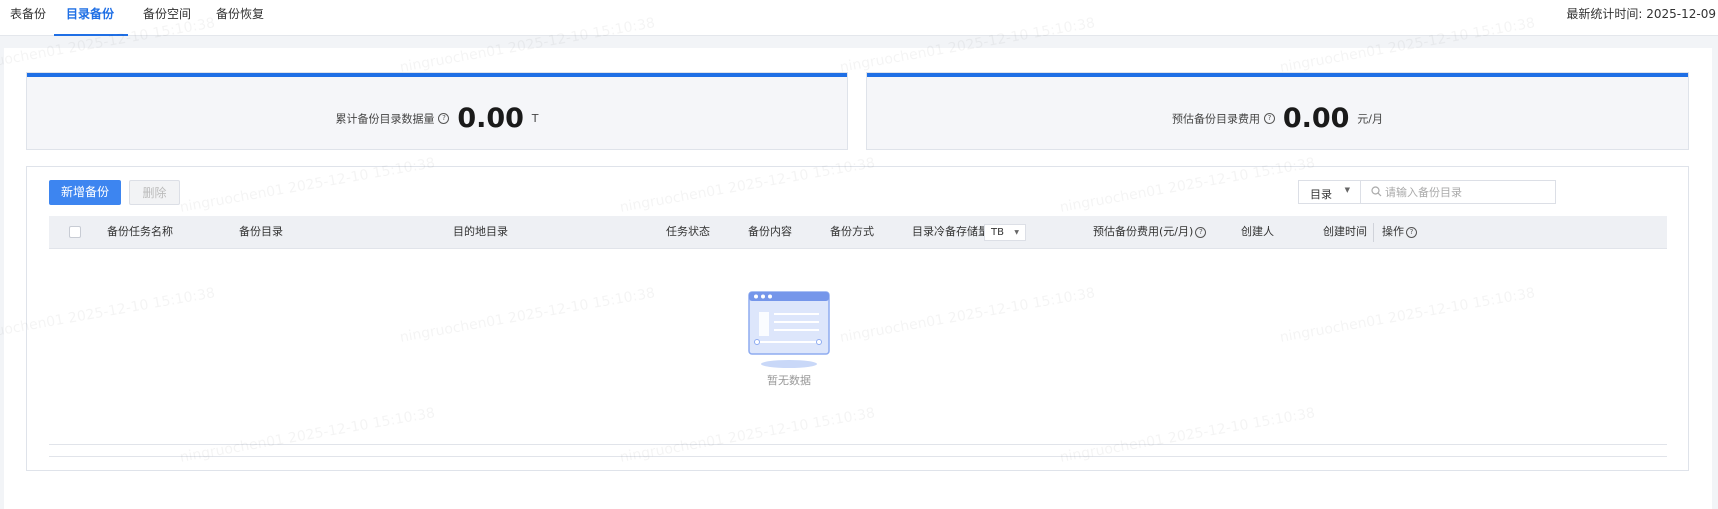  What do you see at coordinates (1393, 231) in the screenshot?
I see `column-actions-label: 操作` at bounding box center [1393, 231].